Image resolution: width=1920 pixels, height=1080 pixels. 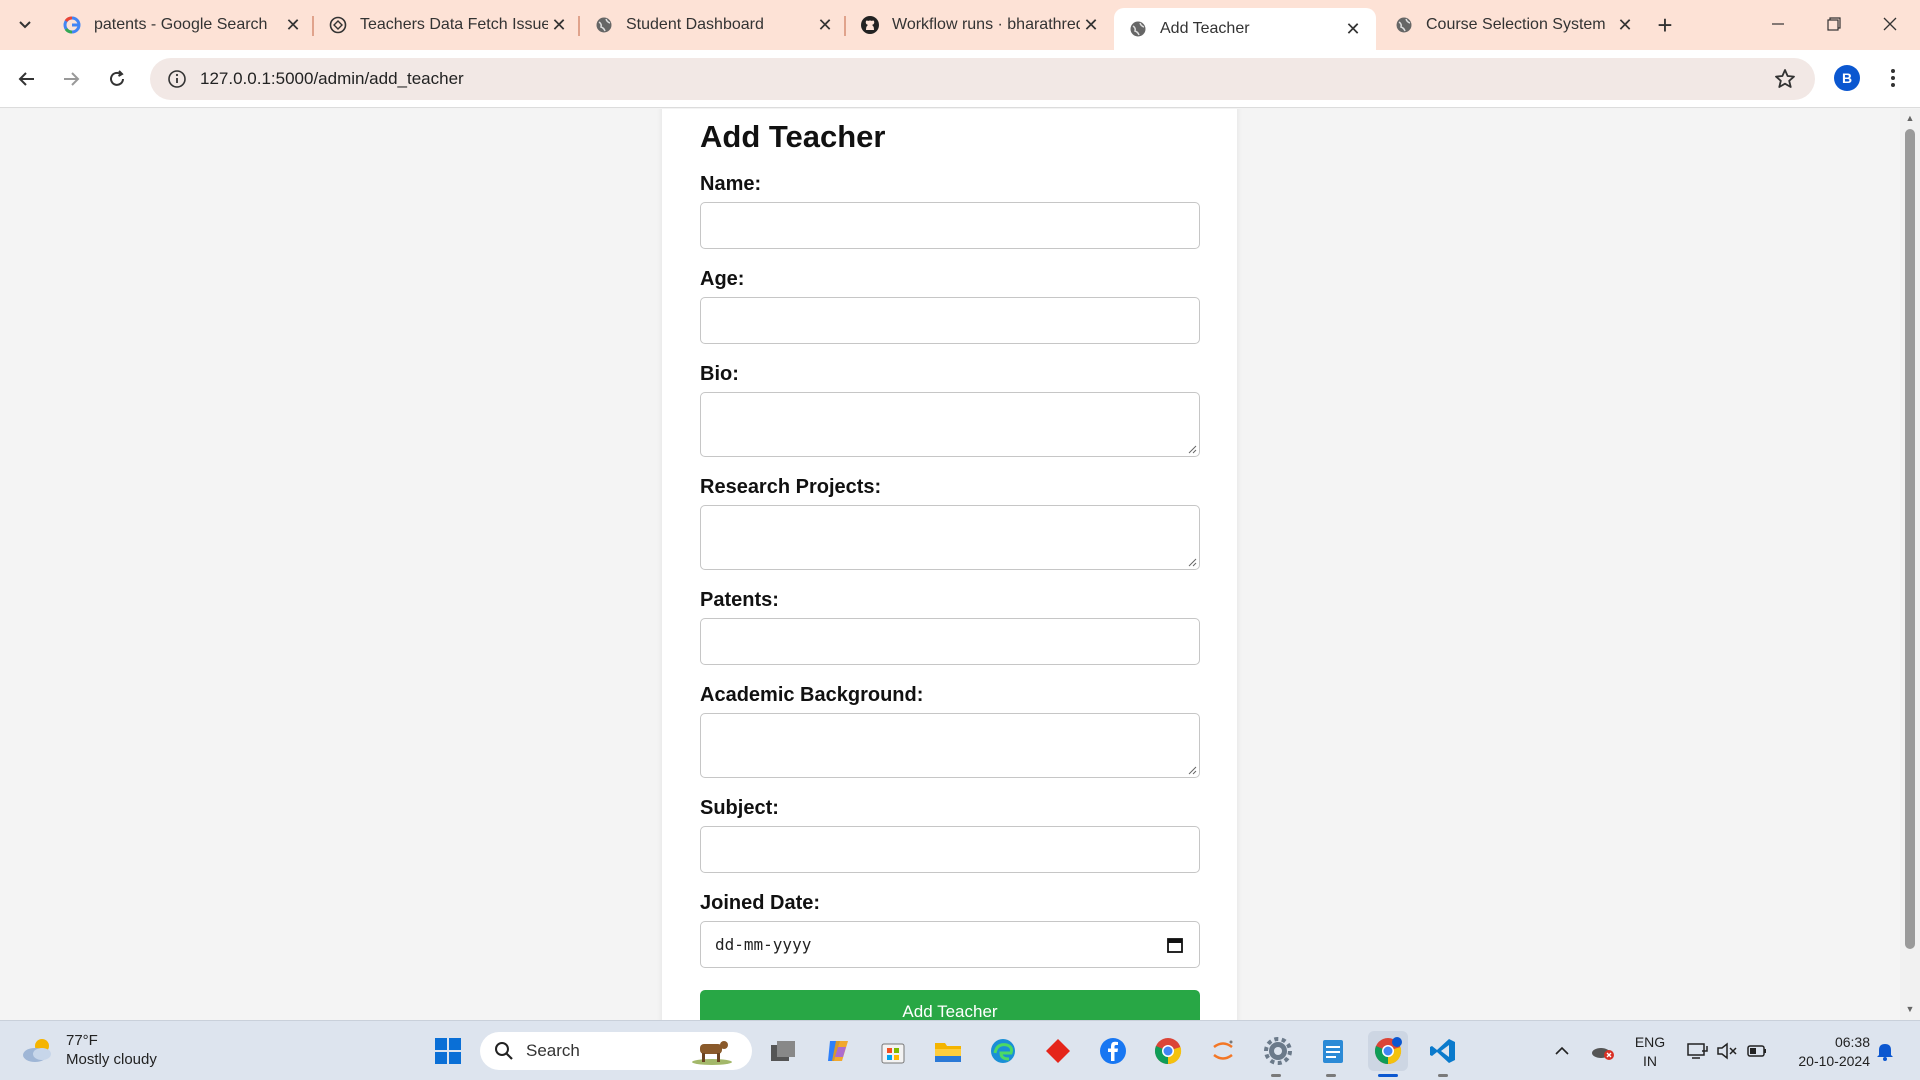 What do you see at coordinates (1603, 1054) in the screenshot?
I see `onedrive-error-icon` at bounding box center [1603, 1054].